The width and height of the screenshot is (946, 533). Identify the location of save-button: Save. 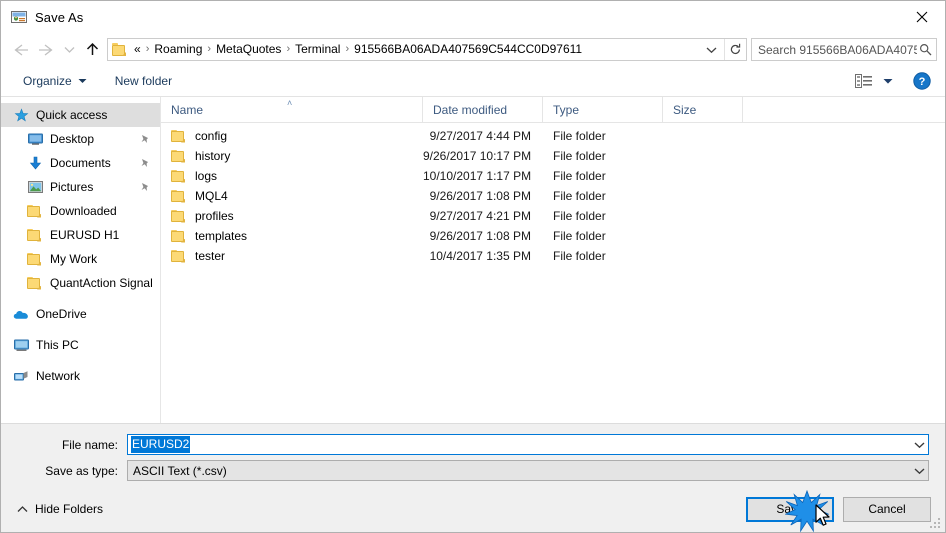
(790, 509).